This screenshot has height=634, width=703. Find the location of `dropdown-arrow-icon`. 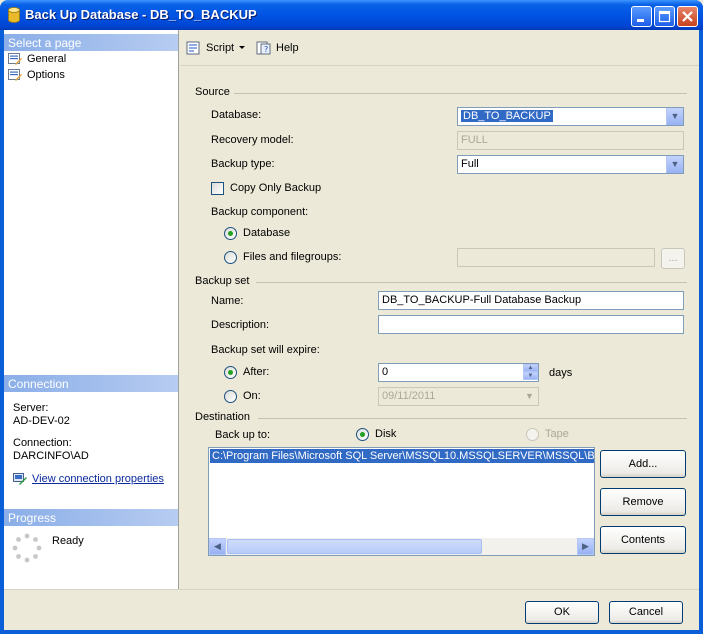

dropdown-arrow-icon is located at coordinates (242, 47).